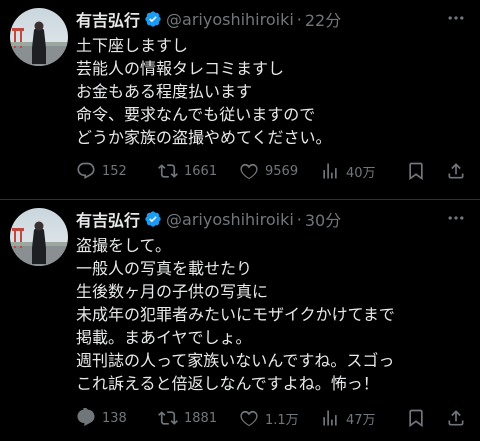 The image size is (480, 441). What do you see at coordinates (180, 68) in the screenshot?
I see `tweet-text-line: 芸能人の情報タレコミますし` at bounding box center [180, 68].